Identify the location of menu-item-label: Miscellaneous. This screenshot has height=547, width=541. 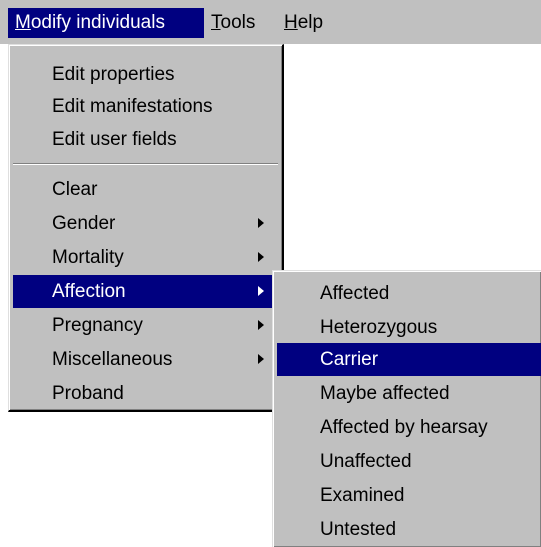
(112, 359).